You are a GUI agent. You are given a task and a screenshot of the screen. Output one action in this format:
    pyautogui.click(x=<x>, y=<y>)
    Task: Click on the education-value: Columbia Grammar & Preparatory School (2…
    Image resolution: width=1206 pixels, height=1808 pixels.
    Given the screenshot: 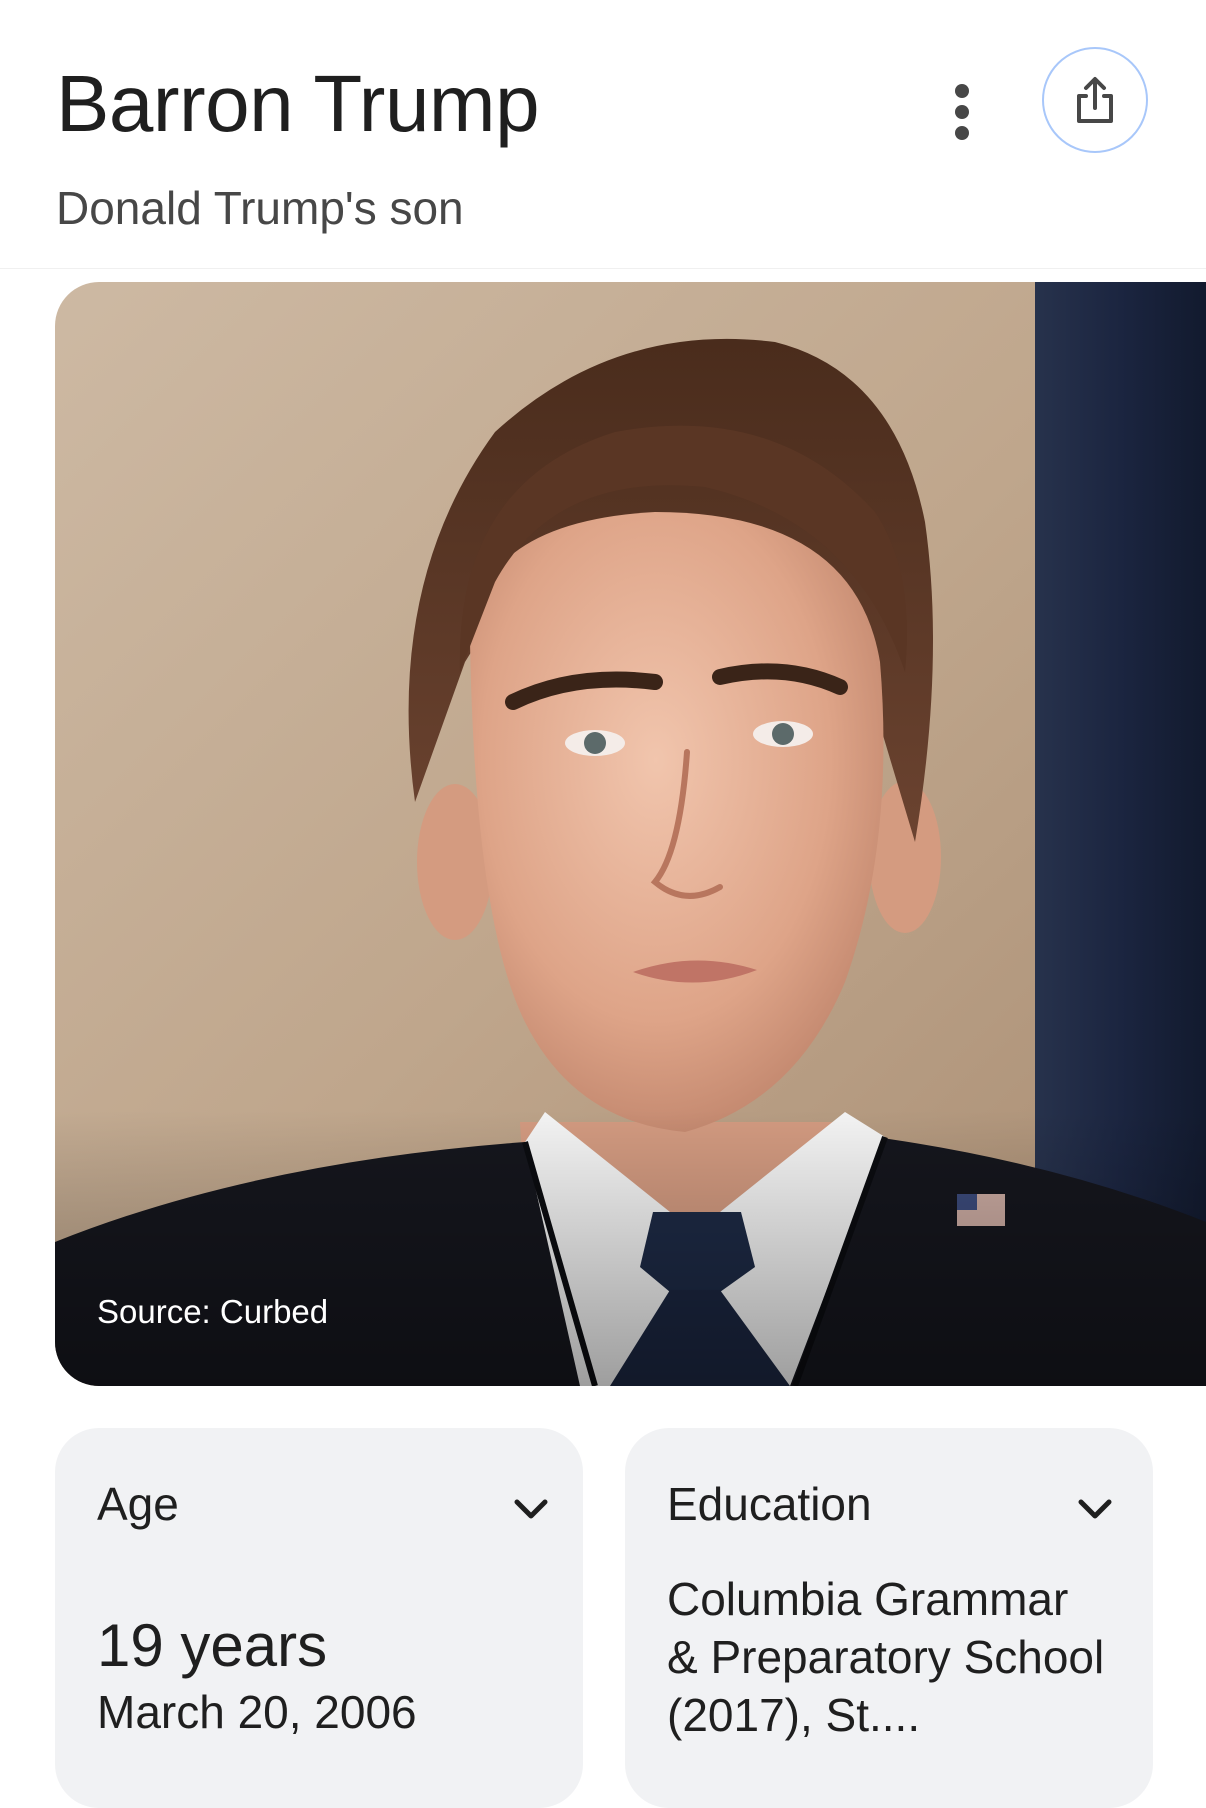 What is the action you would take?
    pyautogui.click(x=886, y=1657)
    